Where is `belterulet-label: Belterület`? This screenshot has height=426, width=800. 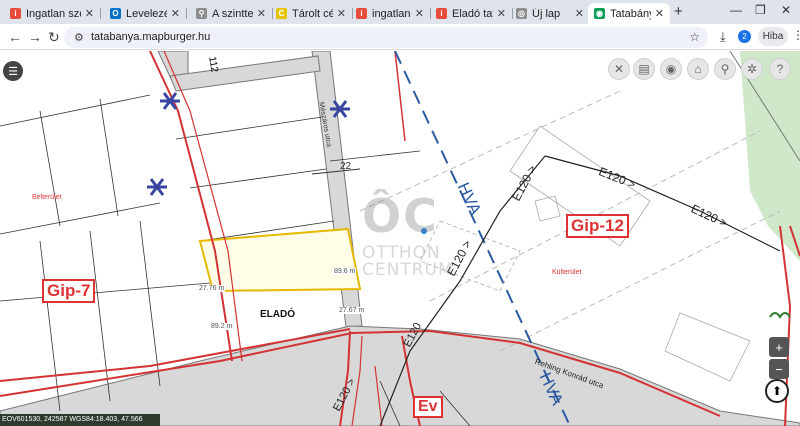 belterulet-label: Belterület is located at coordinates (47, 197).